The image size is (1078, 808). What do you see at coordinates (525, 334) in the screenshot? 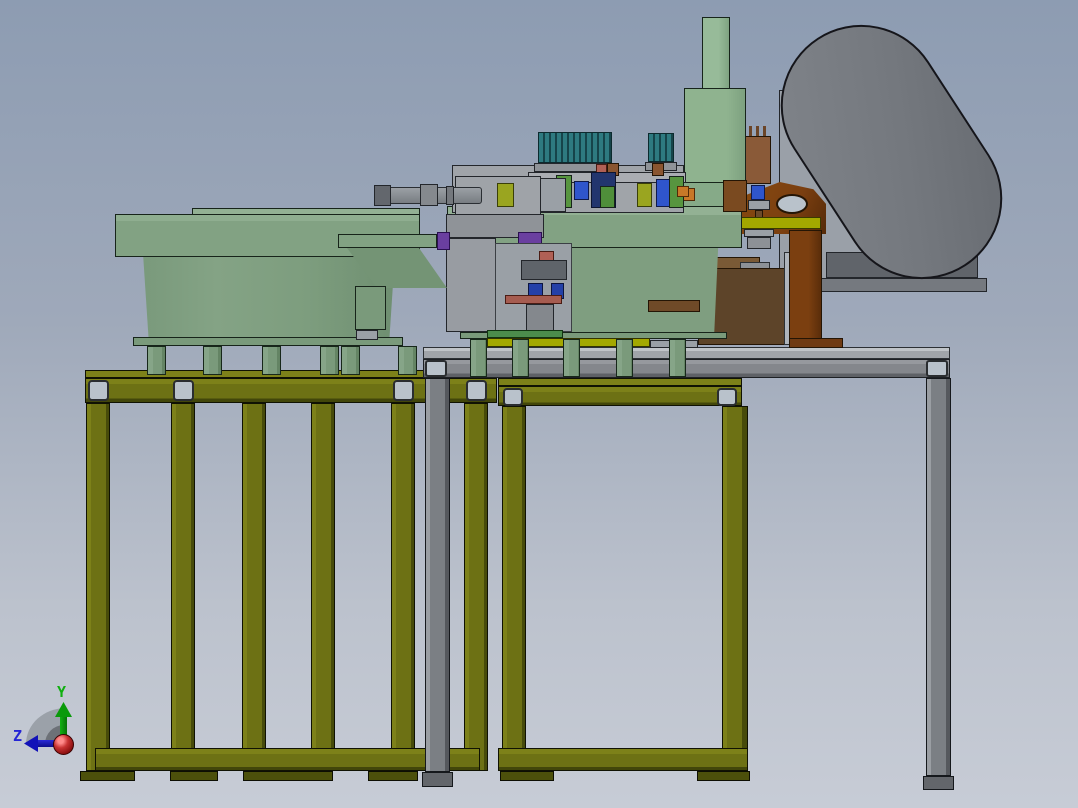
I see `green-plate` at bounding box center [525, 334].